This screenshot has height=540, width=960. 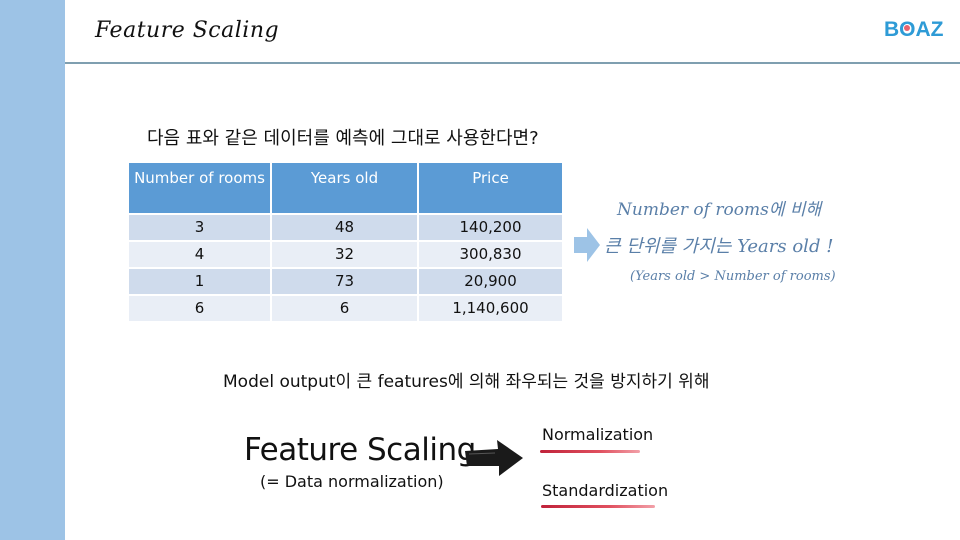 What do you see at coordinates (598, 434) in the screenshot?
I see `method-normalization: Normalization` at bounding box center [598, 434].